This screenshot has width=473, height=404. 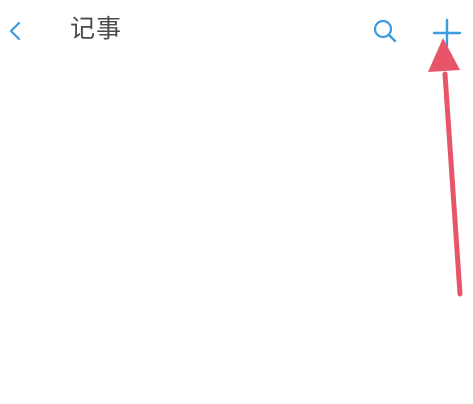 I want to click on add-note-button, so click(x=447, y=33).